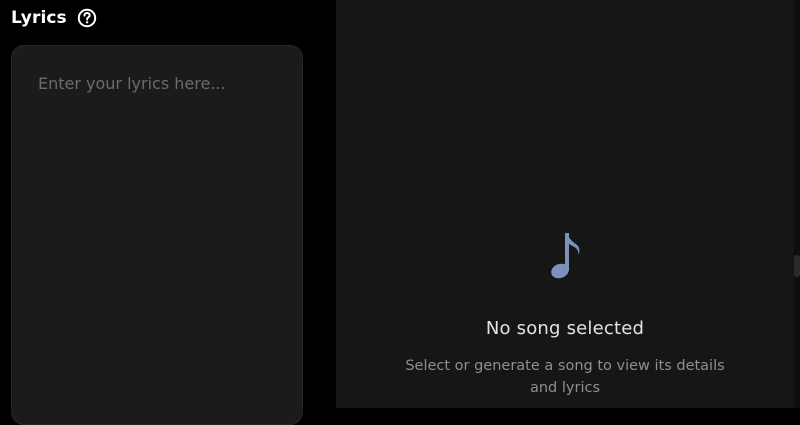 This screenshot has width=800, height=425. What do you see at coordinates (797, 266) in the screenshot?
I see `scrollbar-handle` at bounding box center [797, 266].